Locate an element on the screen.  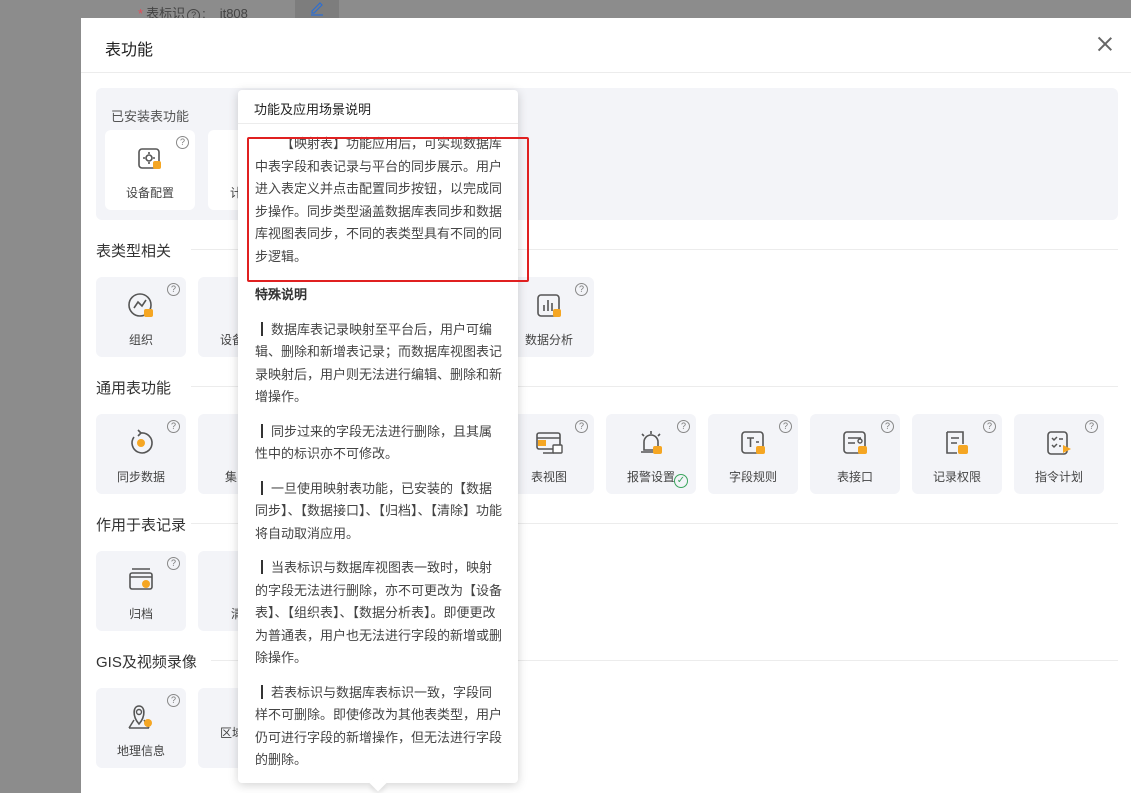
feature-card-field-rule: ? 字段规则 is located at coordinates (753, 454).